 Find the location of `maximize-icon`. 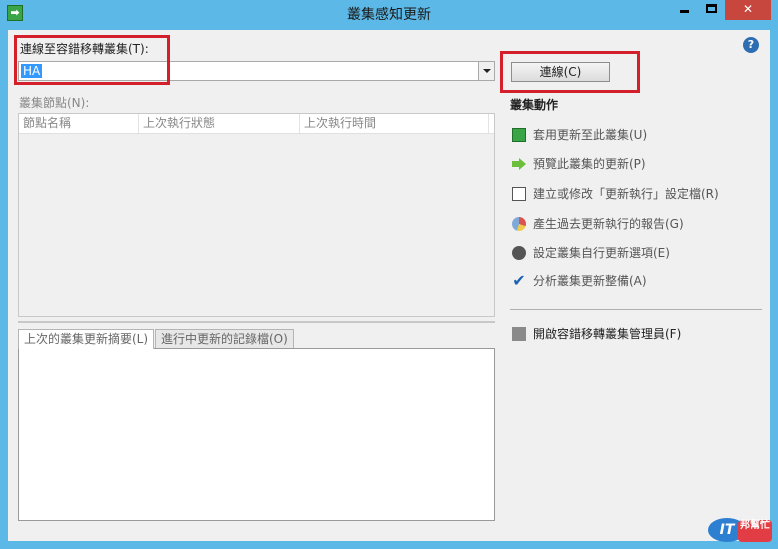

maximize-icon is located at coordinates (711, 8).